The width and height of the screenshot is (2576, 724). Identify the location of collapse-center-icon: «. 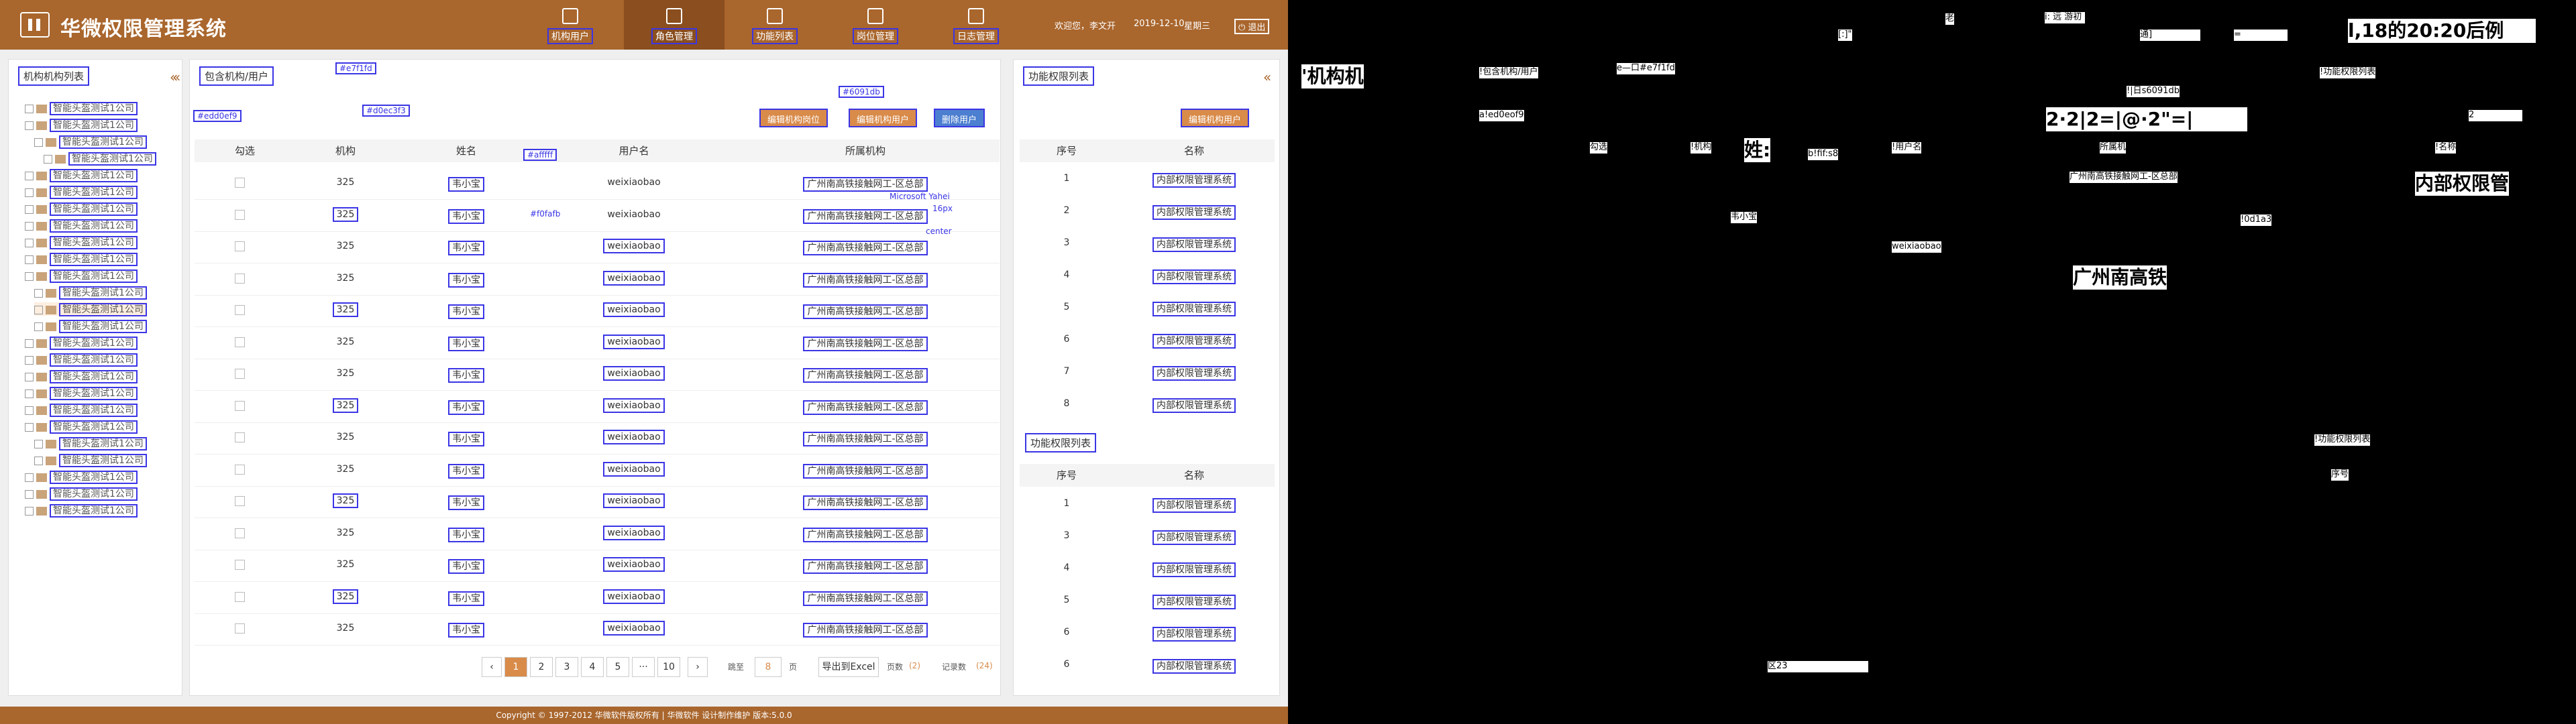
(176, 77).